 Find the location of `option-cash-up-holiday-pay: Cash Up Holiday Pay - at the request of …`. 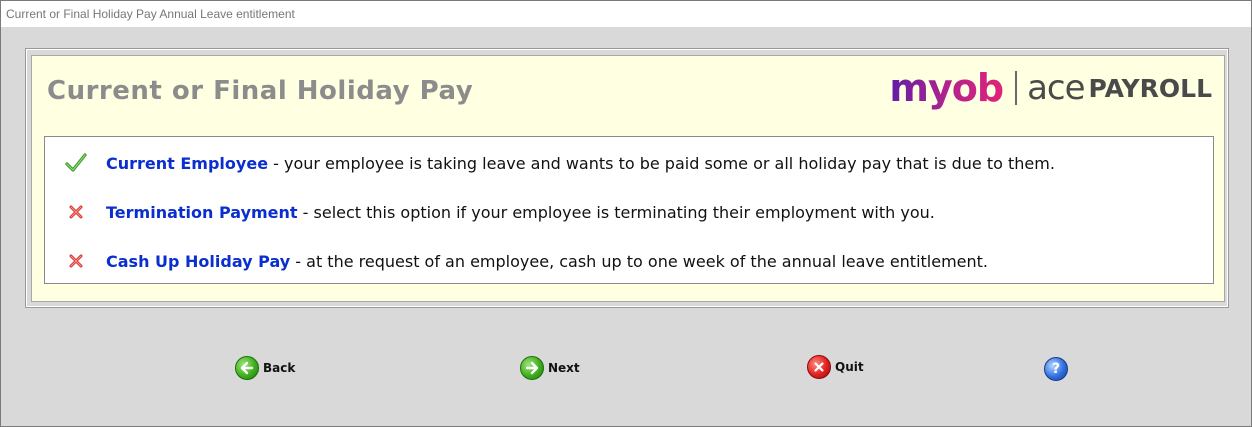

option-cash-up-holiday-pay: Cash Up Holiday Pay - at the request of … is located at coordinates (629, 261).